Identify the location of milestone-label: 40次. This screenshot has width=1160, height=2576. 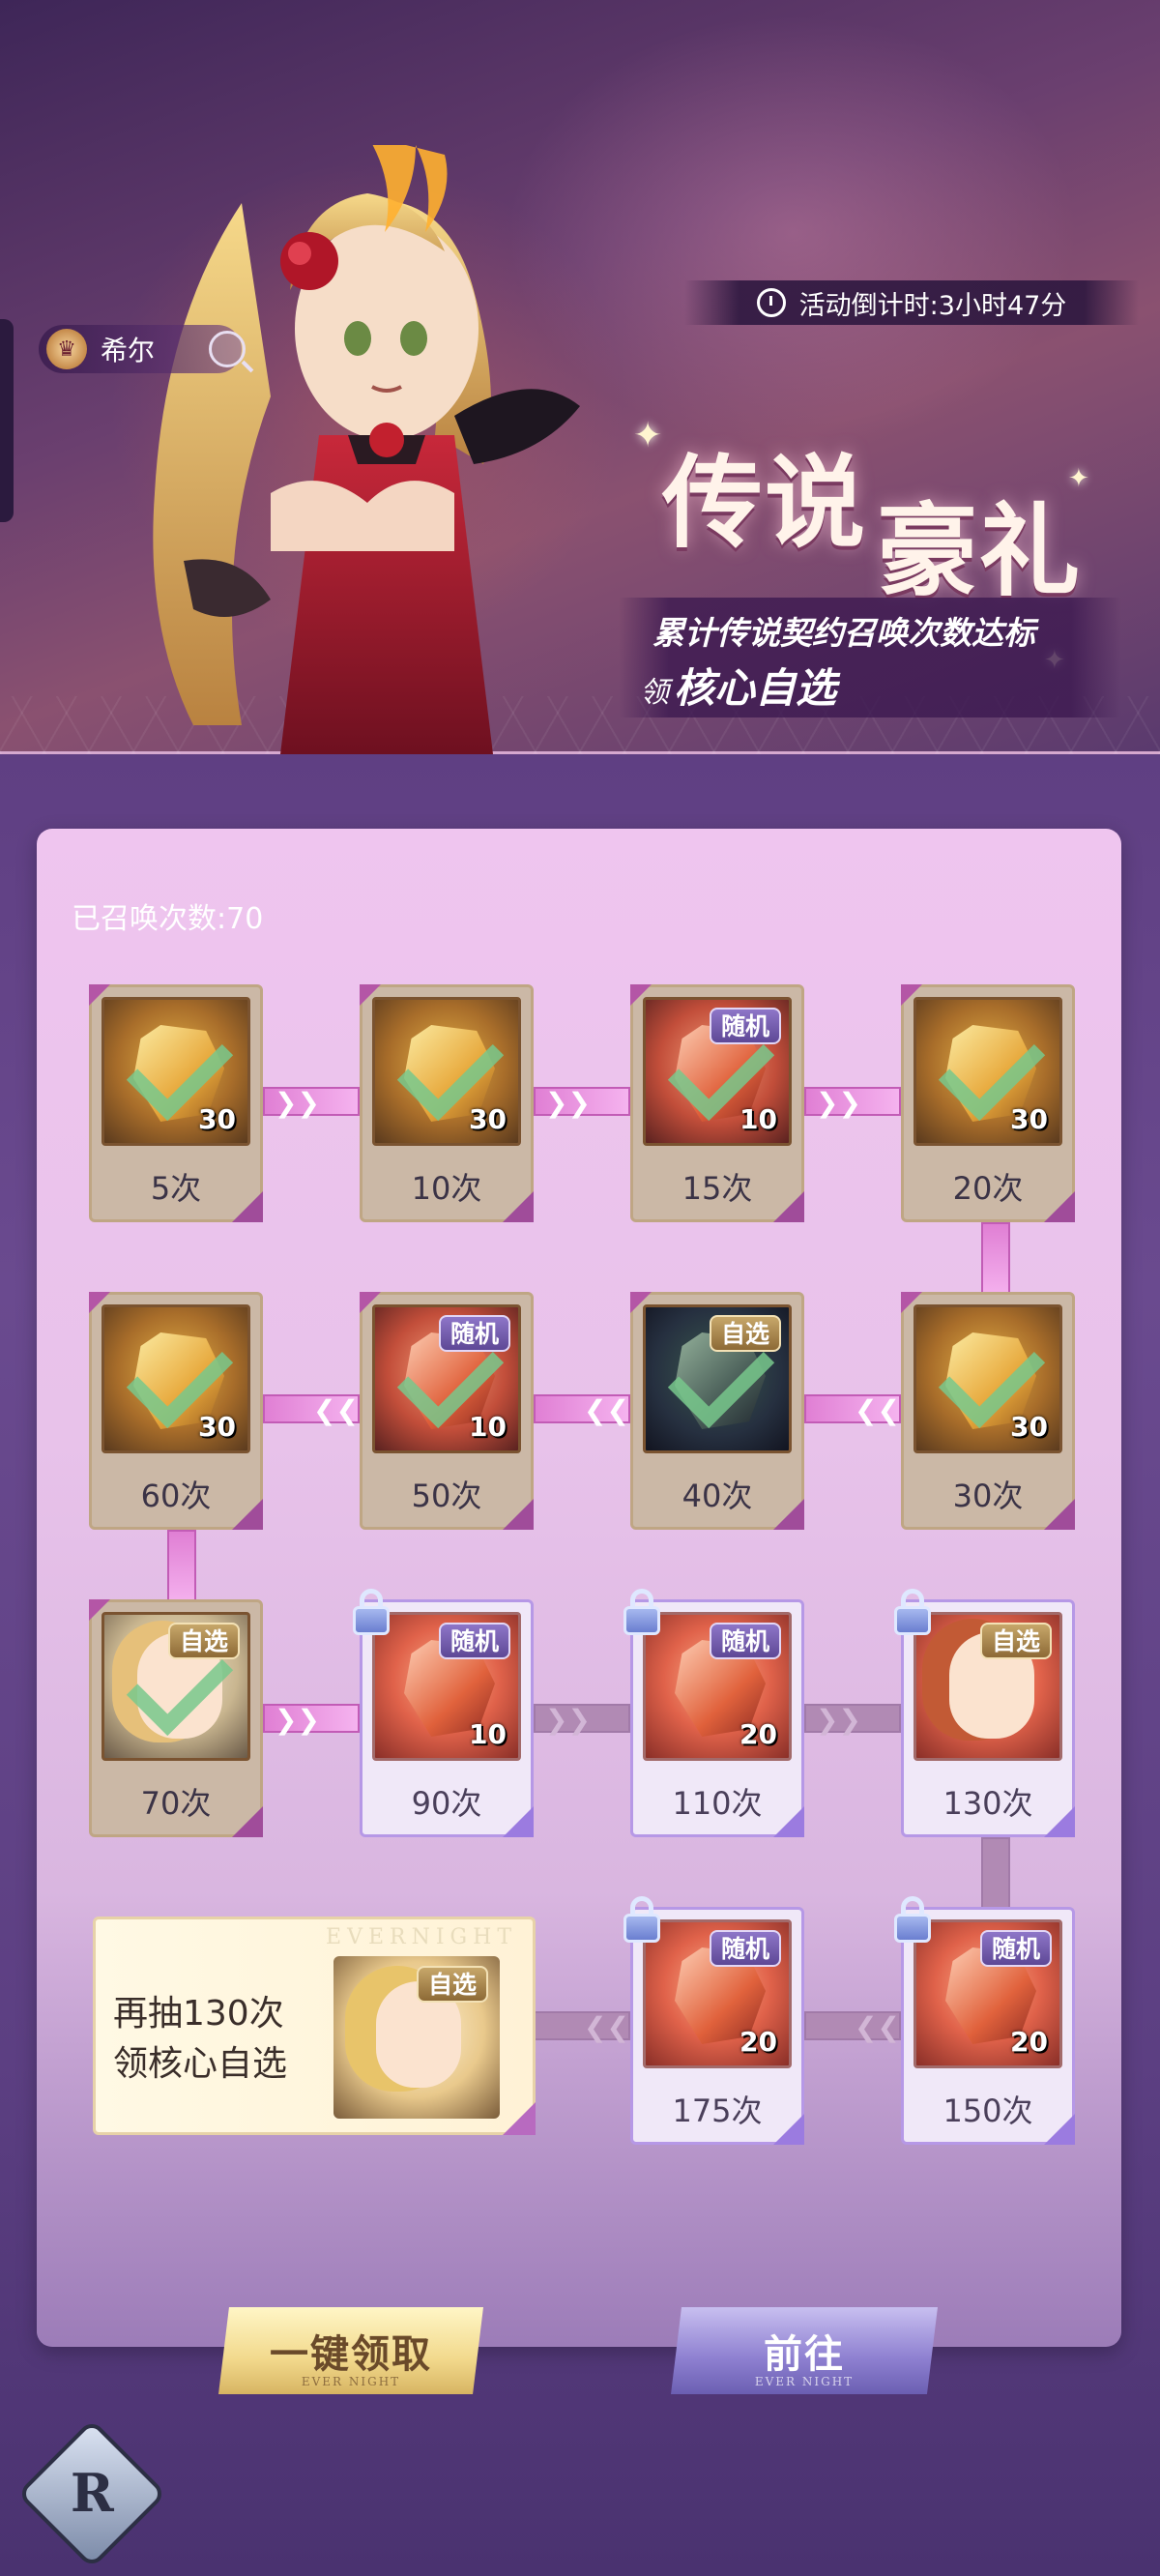
(718, 1496).